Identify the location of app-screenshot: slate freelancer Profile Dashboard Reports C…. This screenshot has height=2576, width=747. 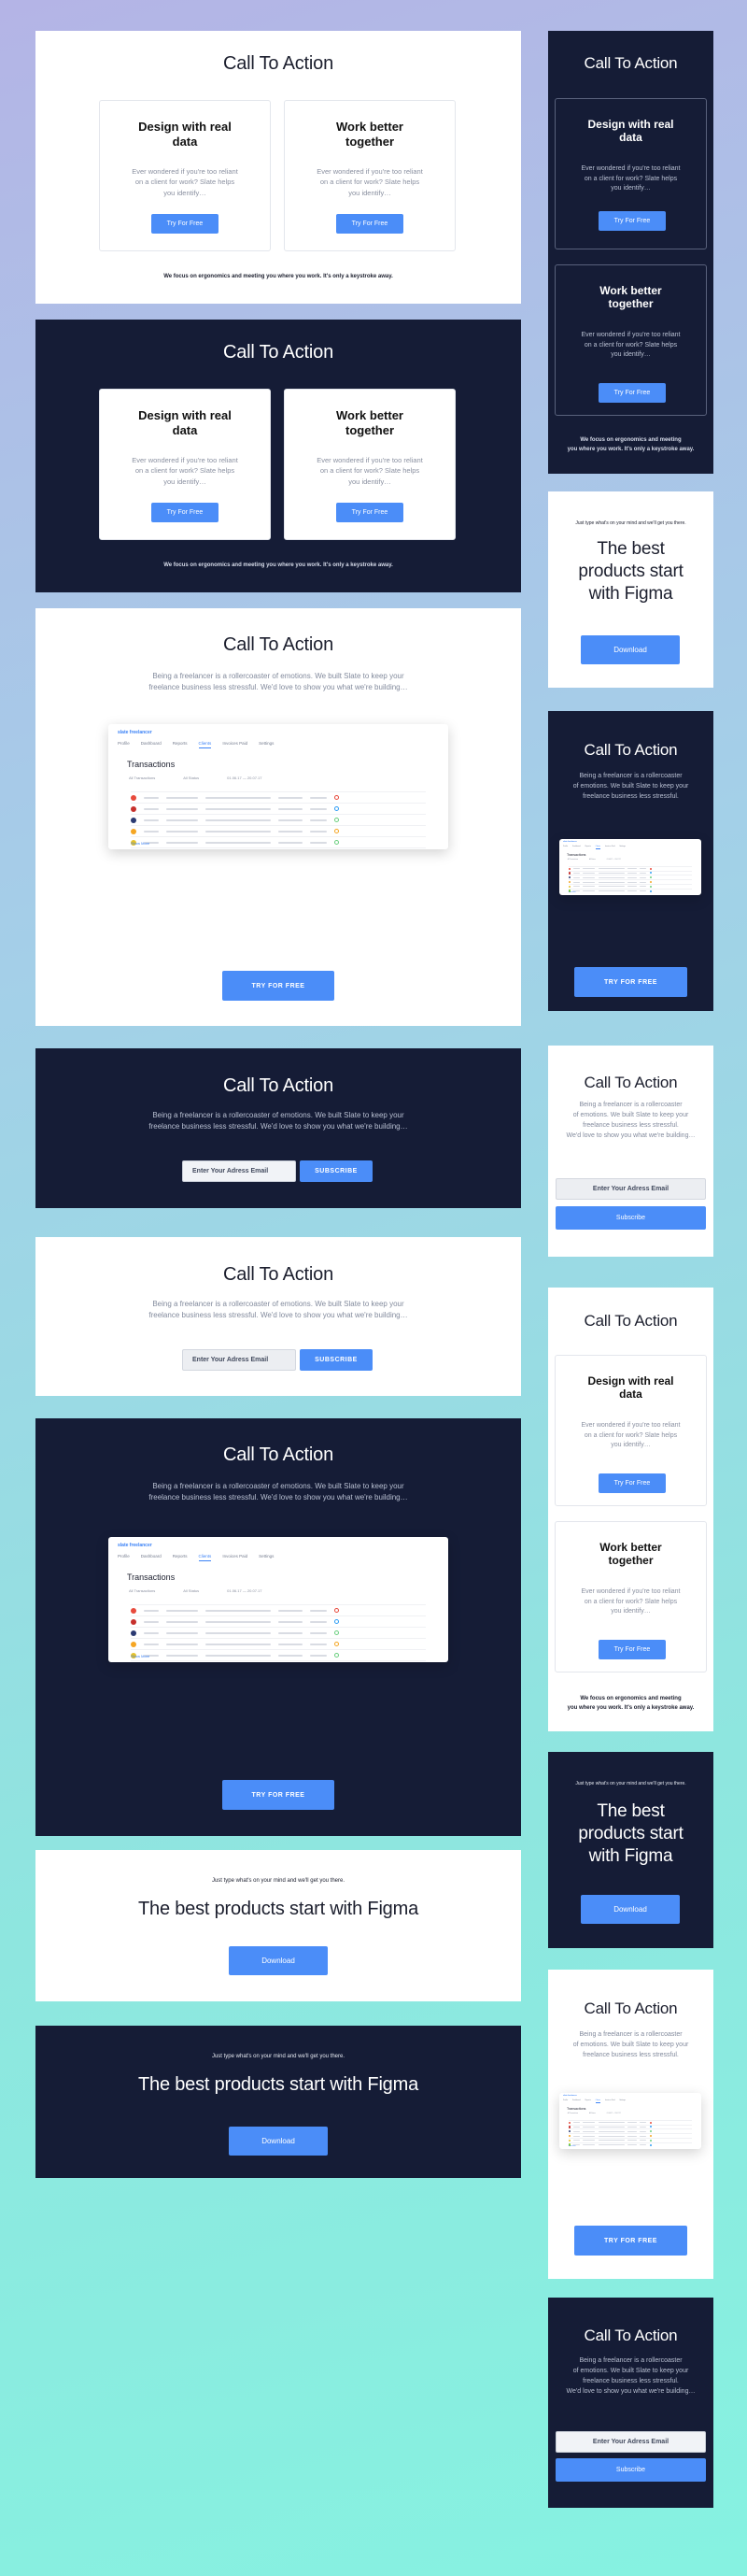
(278, 1600).